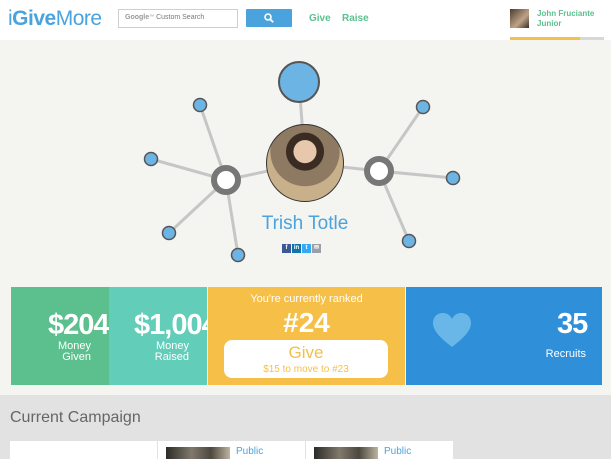  I want to click on money-given-value: $204, so click(79, 325).